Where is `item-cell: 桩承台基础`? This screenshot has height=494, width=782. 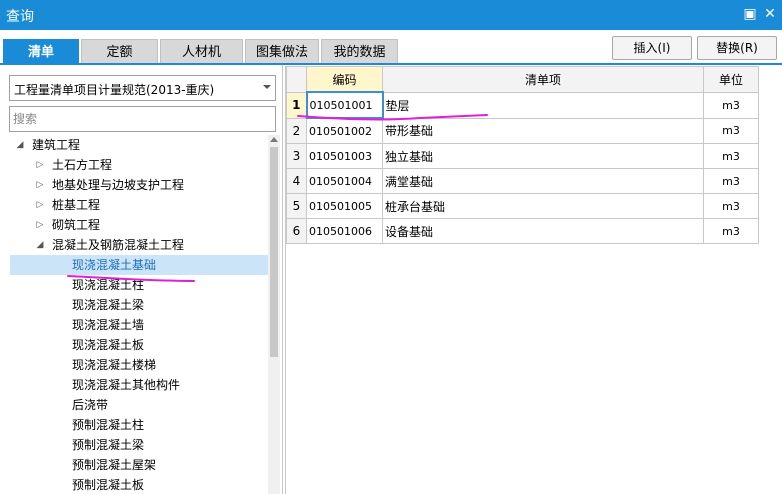 item-cell: 桩承台基础 is located at coordinates (543, 206).